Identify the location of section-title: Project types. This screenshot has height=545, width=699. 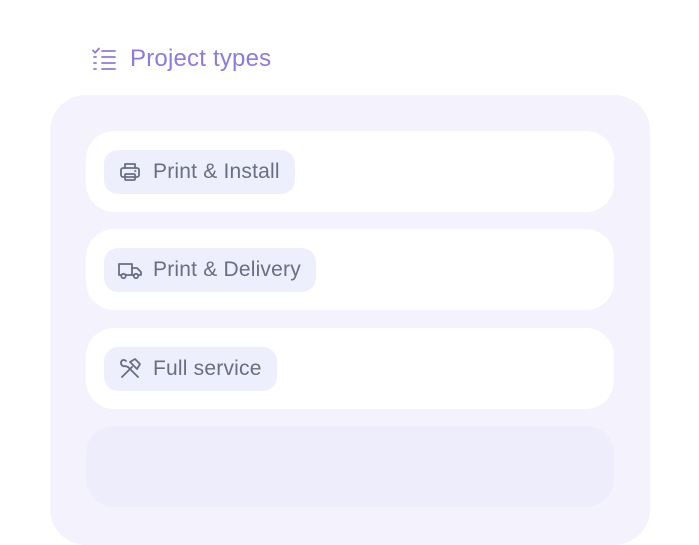
(201, 58).